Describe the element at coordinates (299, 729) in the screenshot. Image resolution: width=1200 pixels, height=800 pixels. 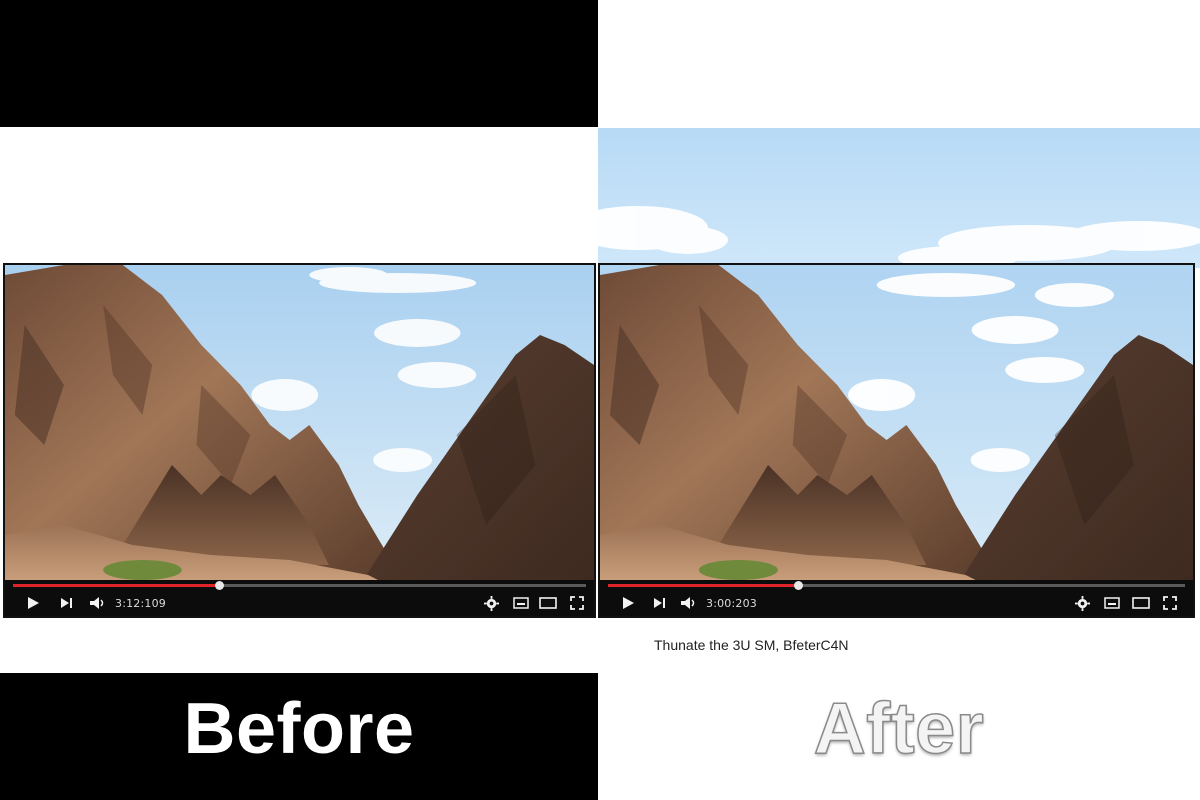
I see `before-label: Before` at that location.